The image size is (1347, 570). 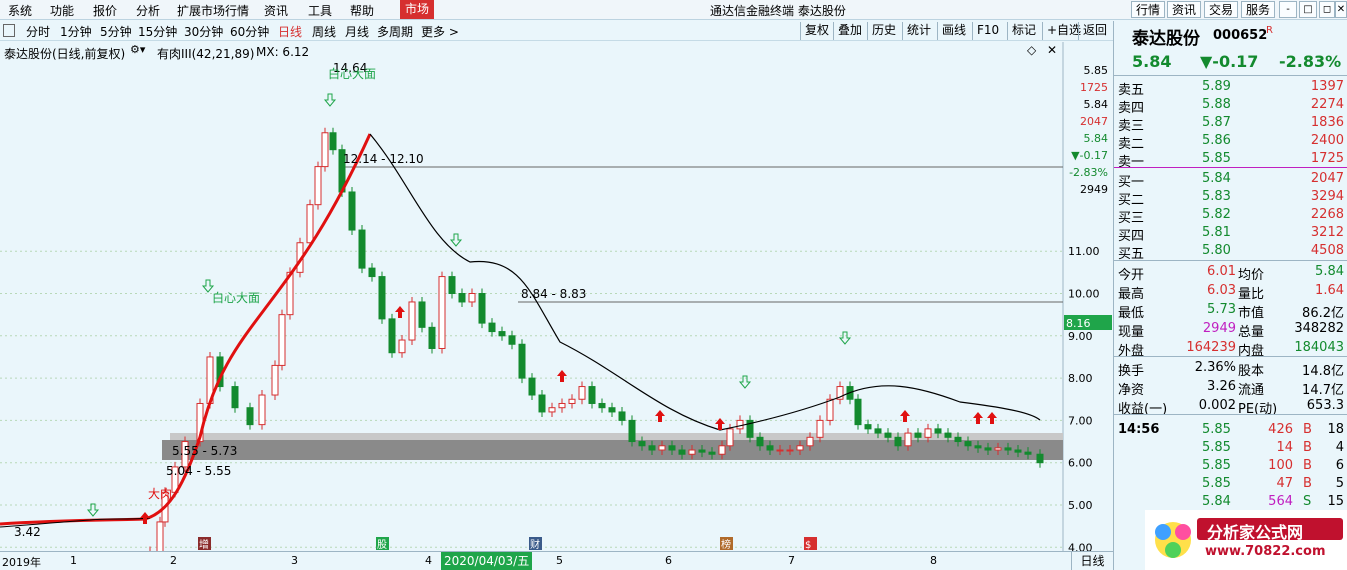 What do you see at coordinates (417, 9) in the screenshot?
I see `market-button: 市场` at bounding box center [417, 9].